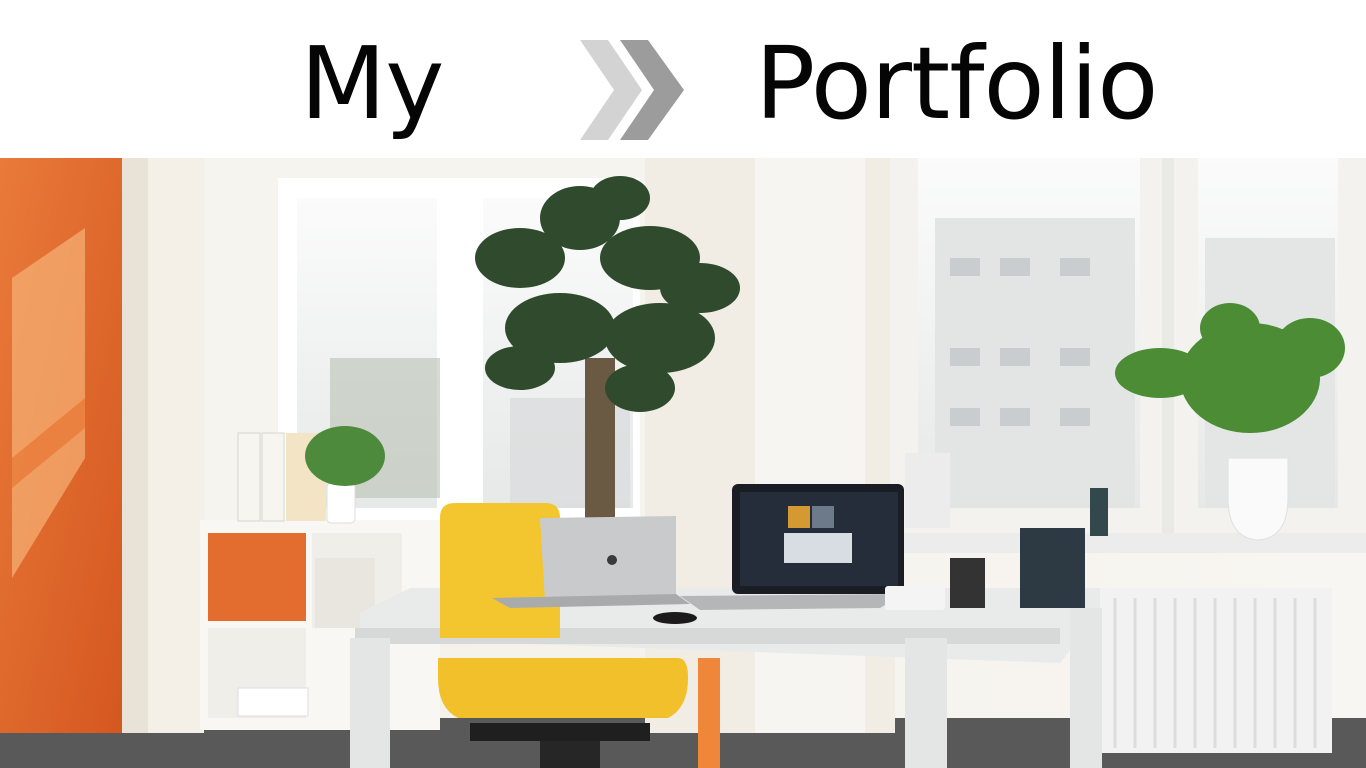  What do you see at coordinates (372, 83) in the screenshot?
I see `title-first-word: My` at bounding box center [372, 83].